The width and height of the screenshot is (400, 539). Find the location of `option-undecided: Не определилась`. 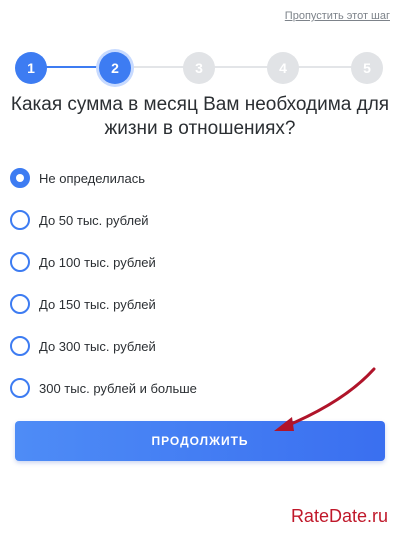

option-undecided: Не определилась is located at coordinates (200, 178).